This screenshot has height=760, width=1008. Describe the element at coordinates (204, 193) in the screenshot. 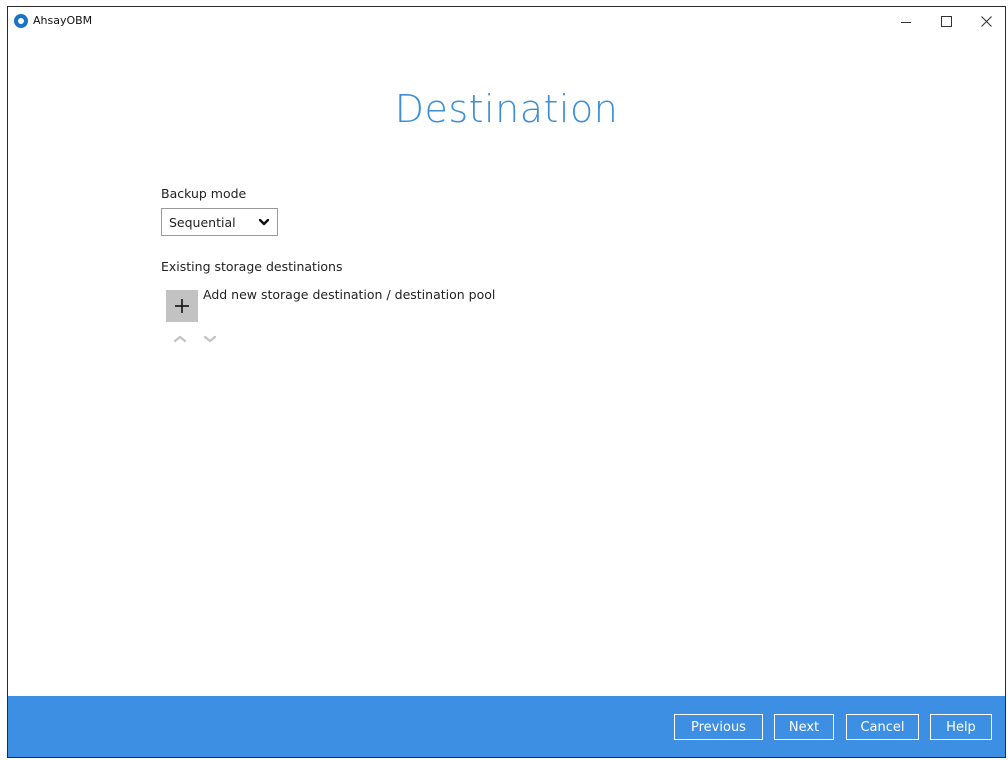

I see `backup-mode-label: Backup mode` at that location.